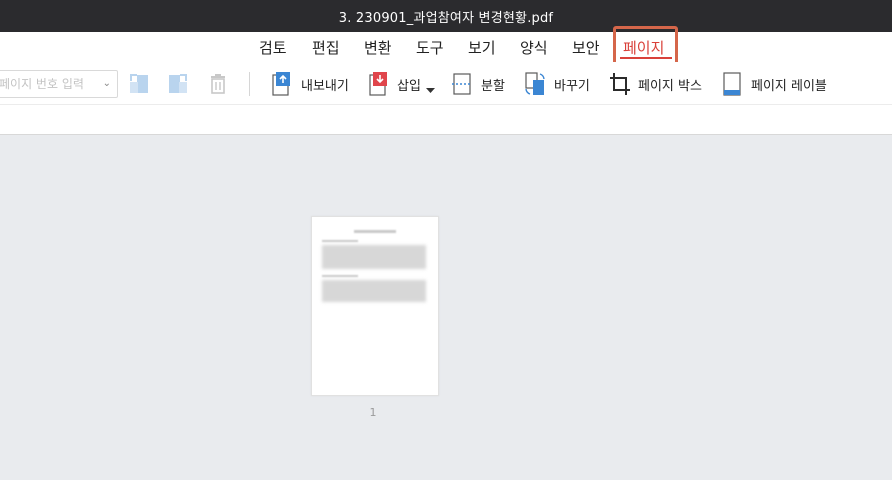 This screenshot has width=892, height=480. I want to click on menu-item-review: 검토, so click(273, 47).